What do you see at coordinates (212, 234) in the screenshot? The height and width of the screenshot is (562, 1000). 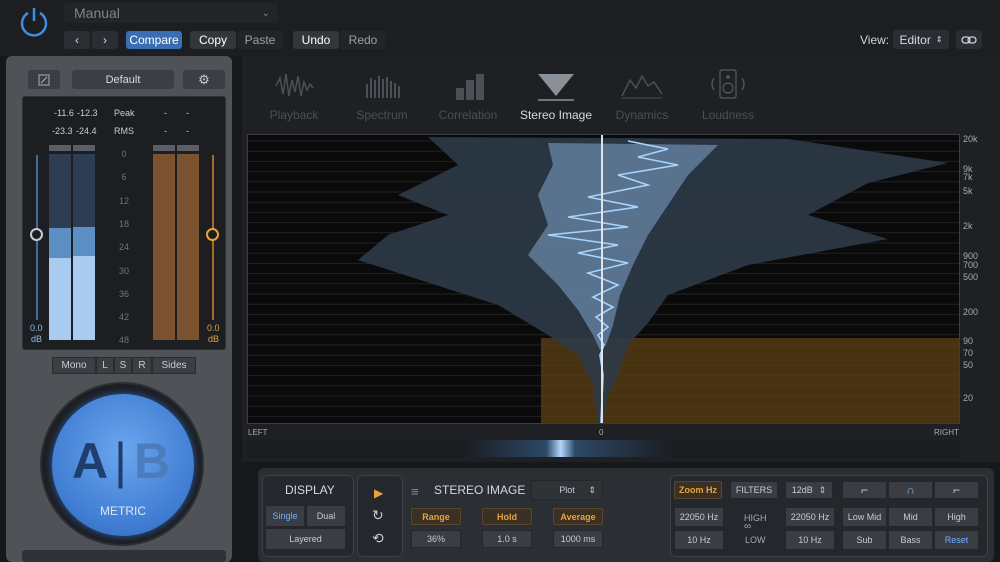 I see `output-gain-knob` at bounding box center [212, 234].